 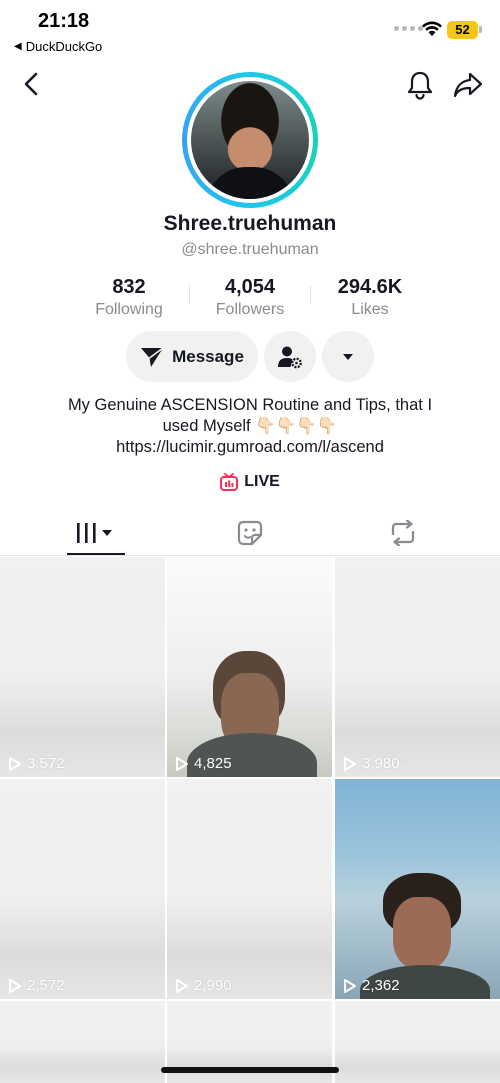 What do you see at coordinates (422, 933) in the screenshot?
I see `thumbnail-face` at bounding box center [422, 933].